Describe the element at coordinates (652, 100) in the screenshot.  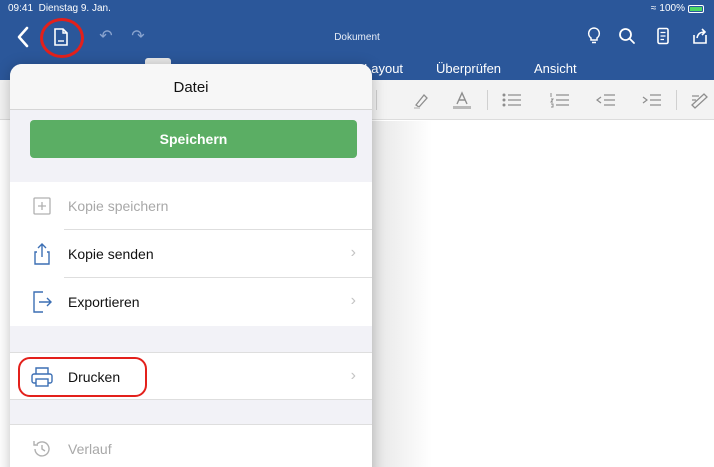
I see `increase-indent-icon` at that location.